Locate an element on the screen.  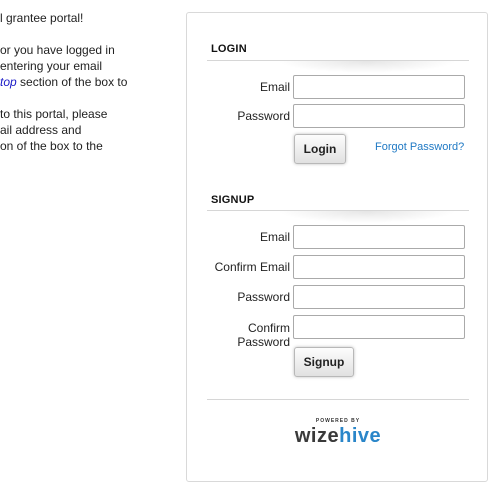
signup-email-row: Email is located at coordinates (337, 237).